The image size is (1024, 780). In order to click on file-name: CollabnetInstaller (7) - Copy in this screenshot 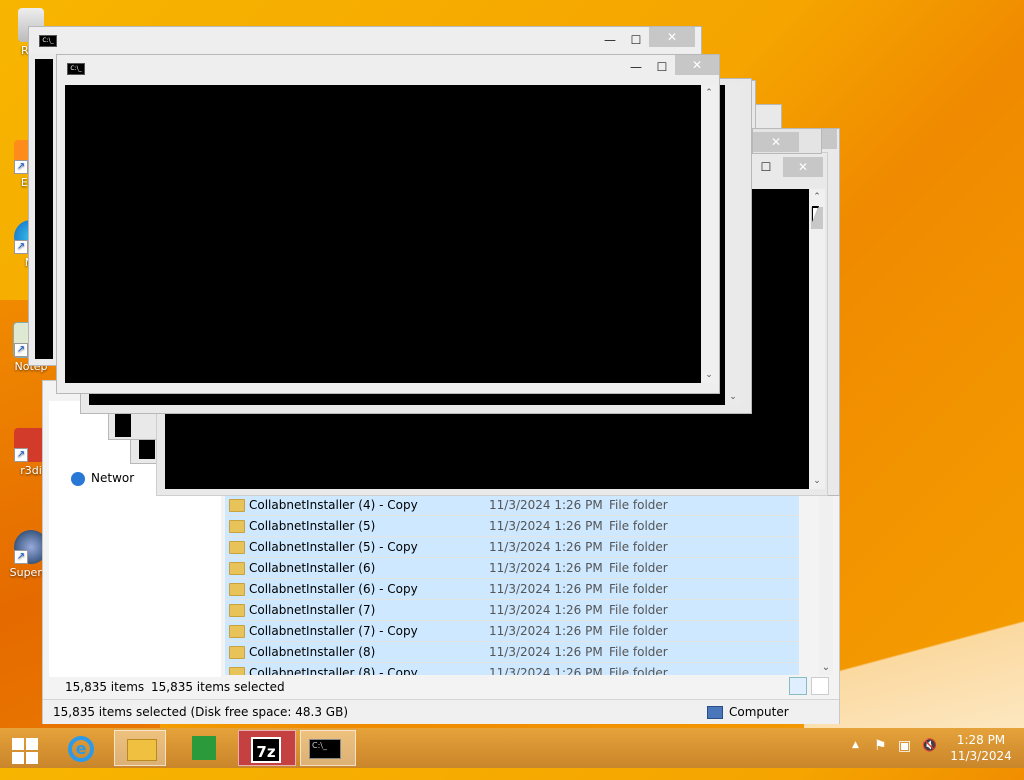, I will do `click(333, 631)`.